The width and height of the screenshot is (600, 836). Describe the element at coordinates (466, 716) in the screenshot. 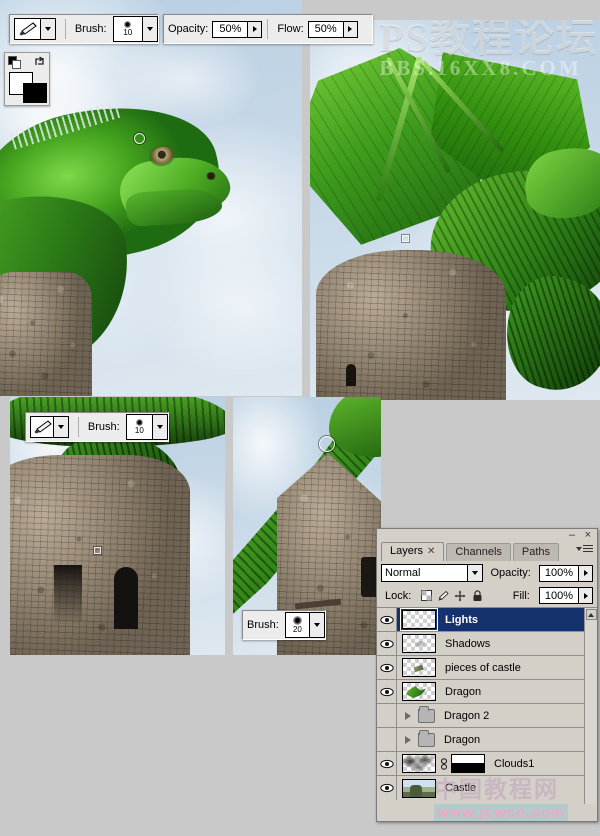

I see `layer-name: Dragon 2` at that location.